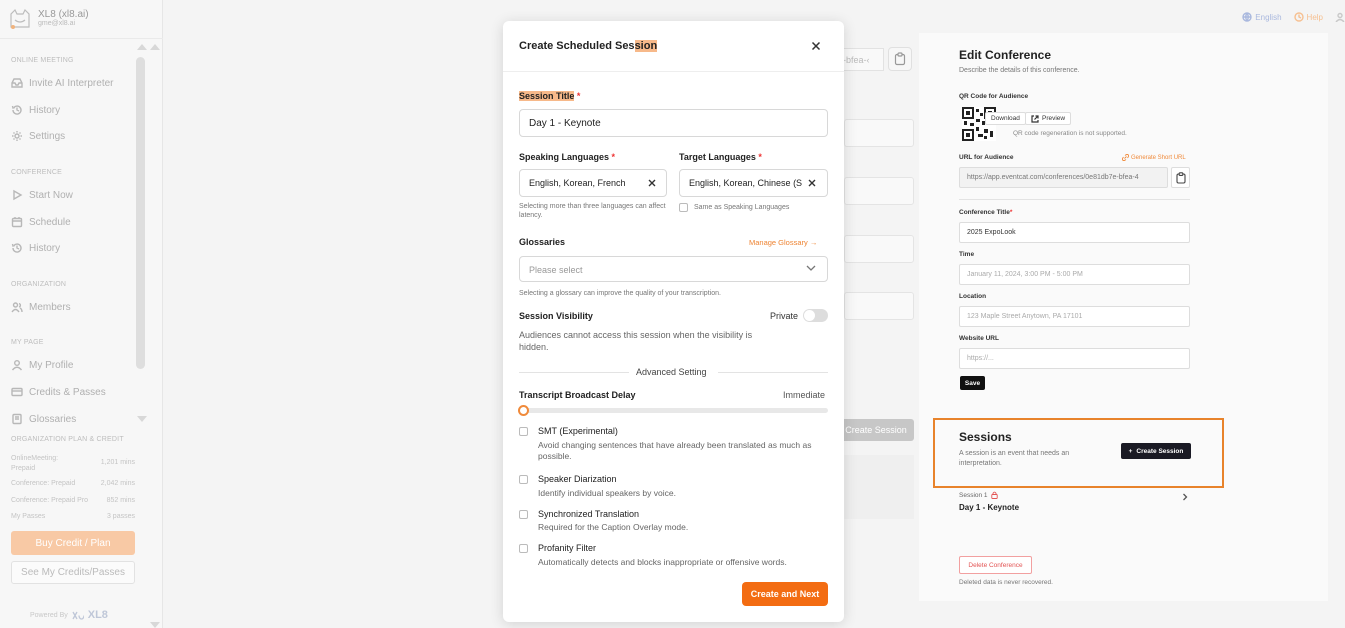  I want to click on preview-label: Preview, so click(1054, 118).